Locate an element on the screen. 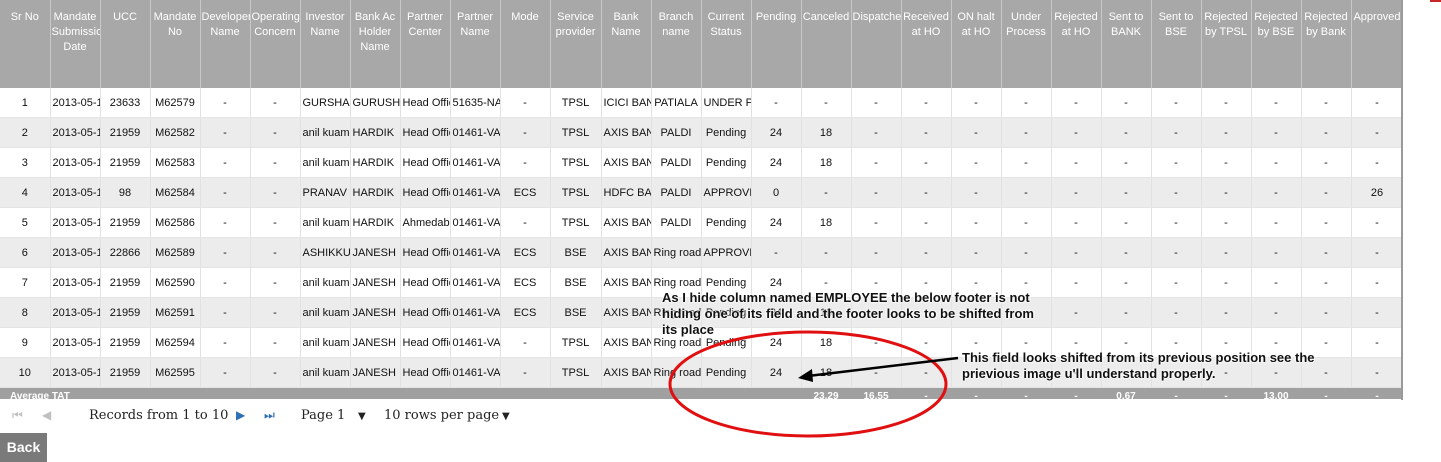 The width and height of the screenshot is (1441, 462). column-header: Bank Ac Holder Name is located at coordinates (375, 44).